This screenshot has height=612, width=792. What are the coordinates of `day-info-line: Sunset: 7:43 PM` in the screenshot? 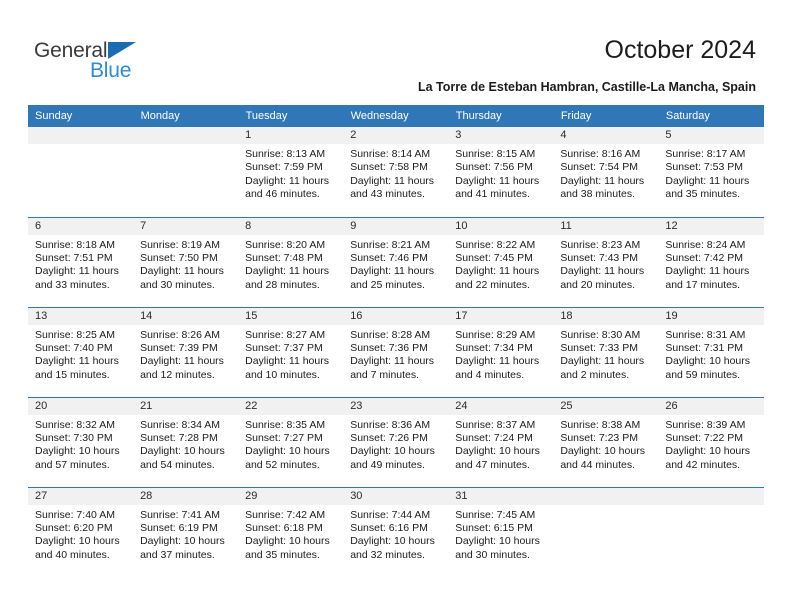 It's located at (599, 257).